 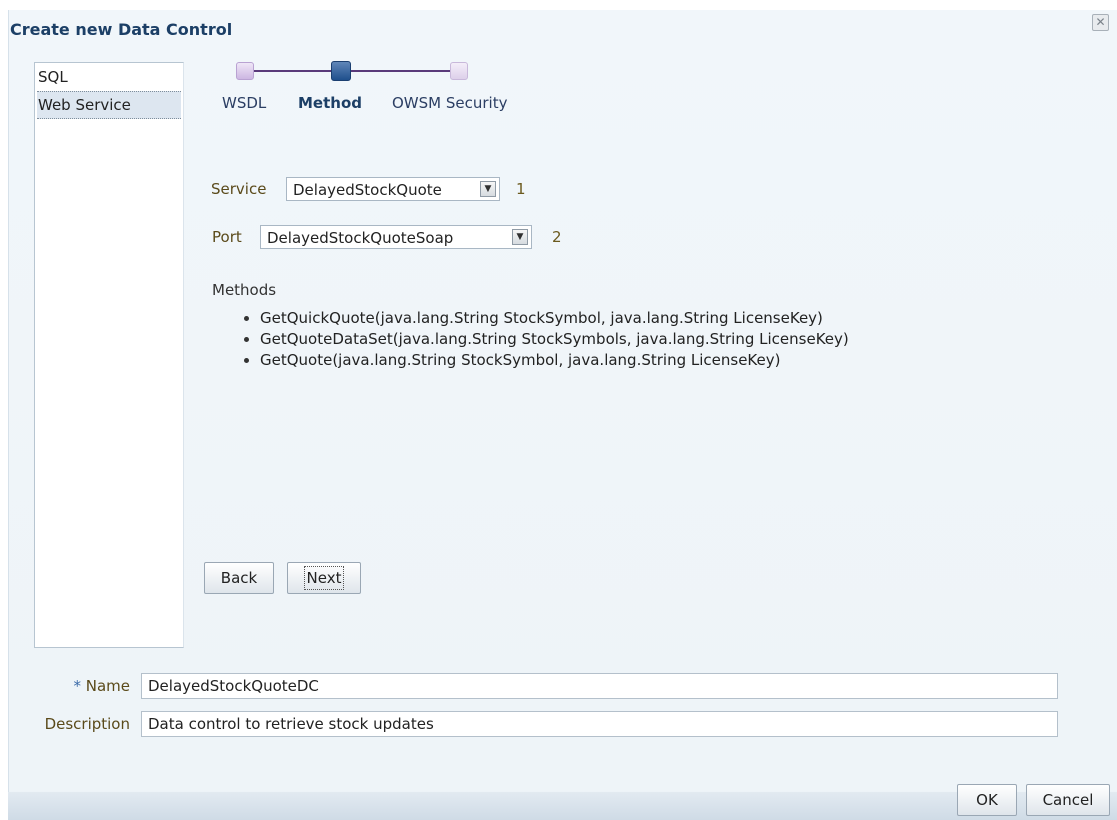 What do you see at coordinates (987, 800) in the screenshot?
I see `ok-button: OK` at bounding box center [987, 800].